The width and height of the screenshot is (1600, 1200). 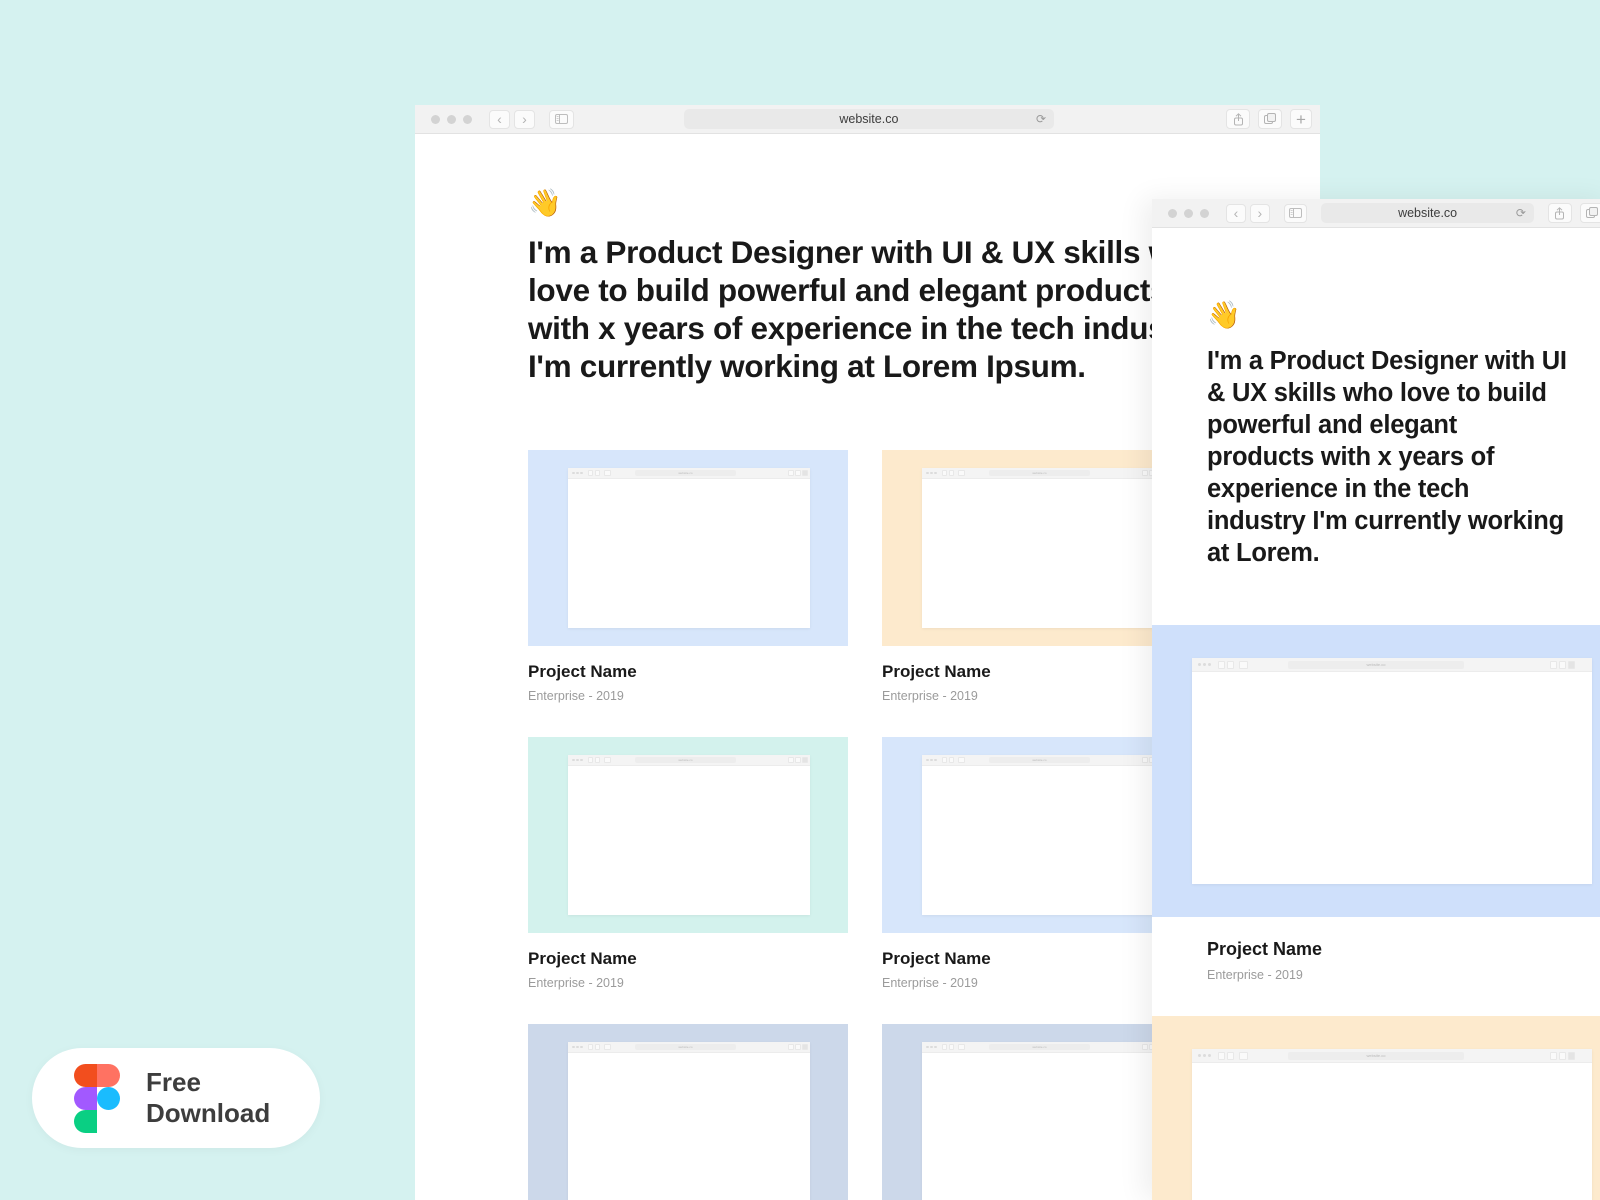 I want to click on tabs-glyph, so click(x=1270, y=118).